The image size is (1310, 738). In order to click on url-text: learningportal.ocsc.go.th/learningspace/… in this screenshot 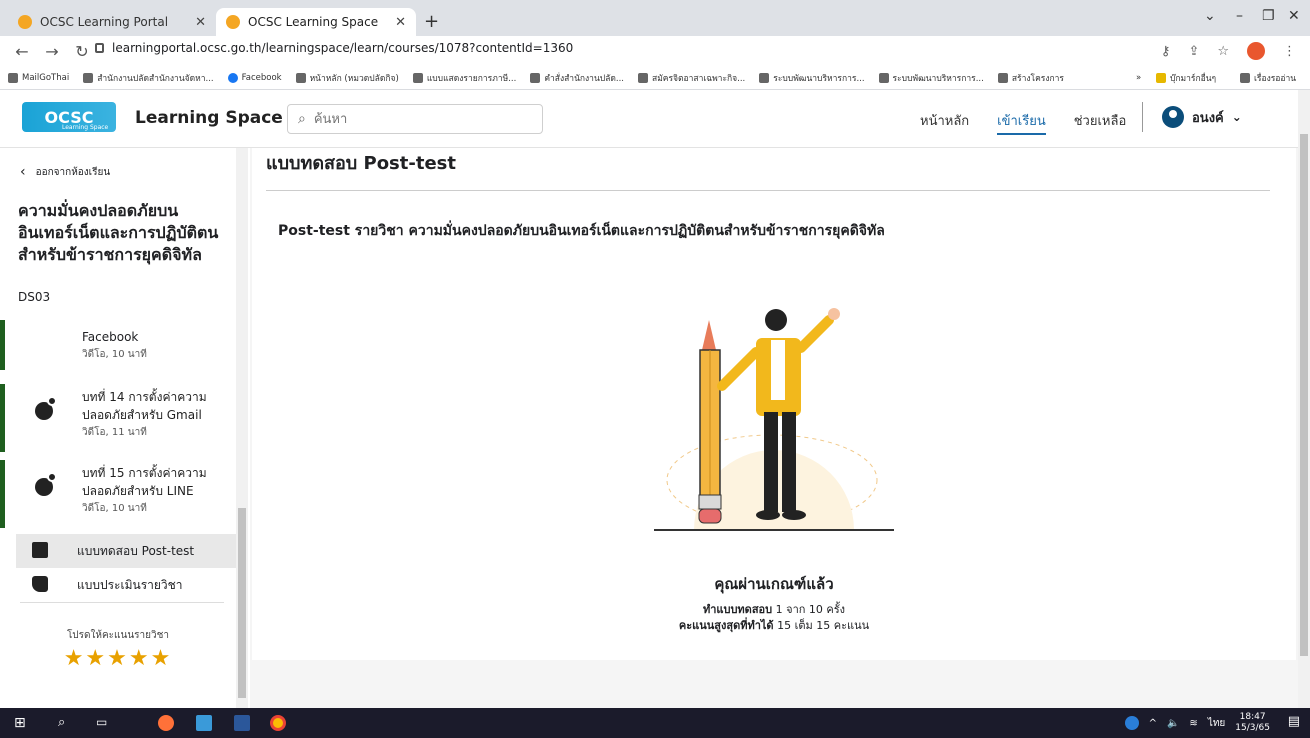, I will do `click(343, 48)`.